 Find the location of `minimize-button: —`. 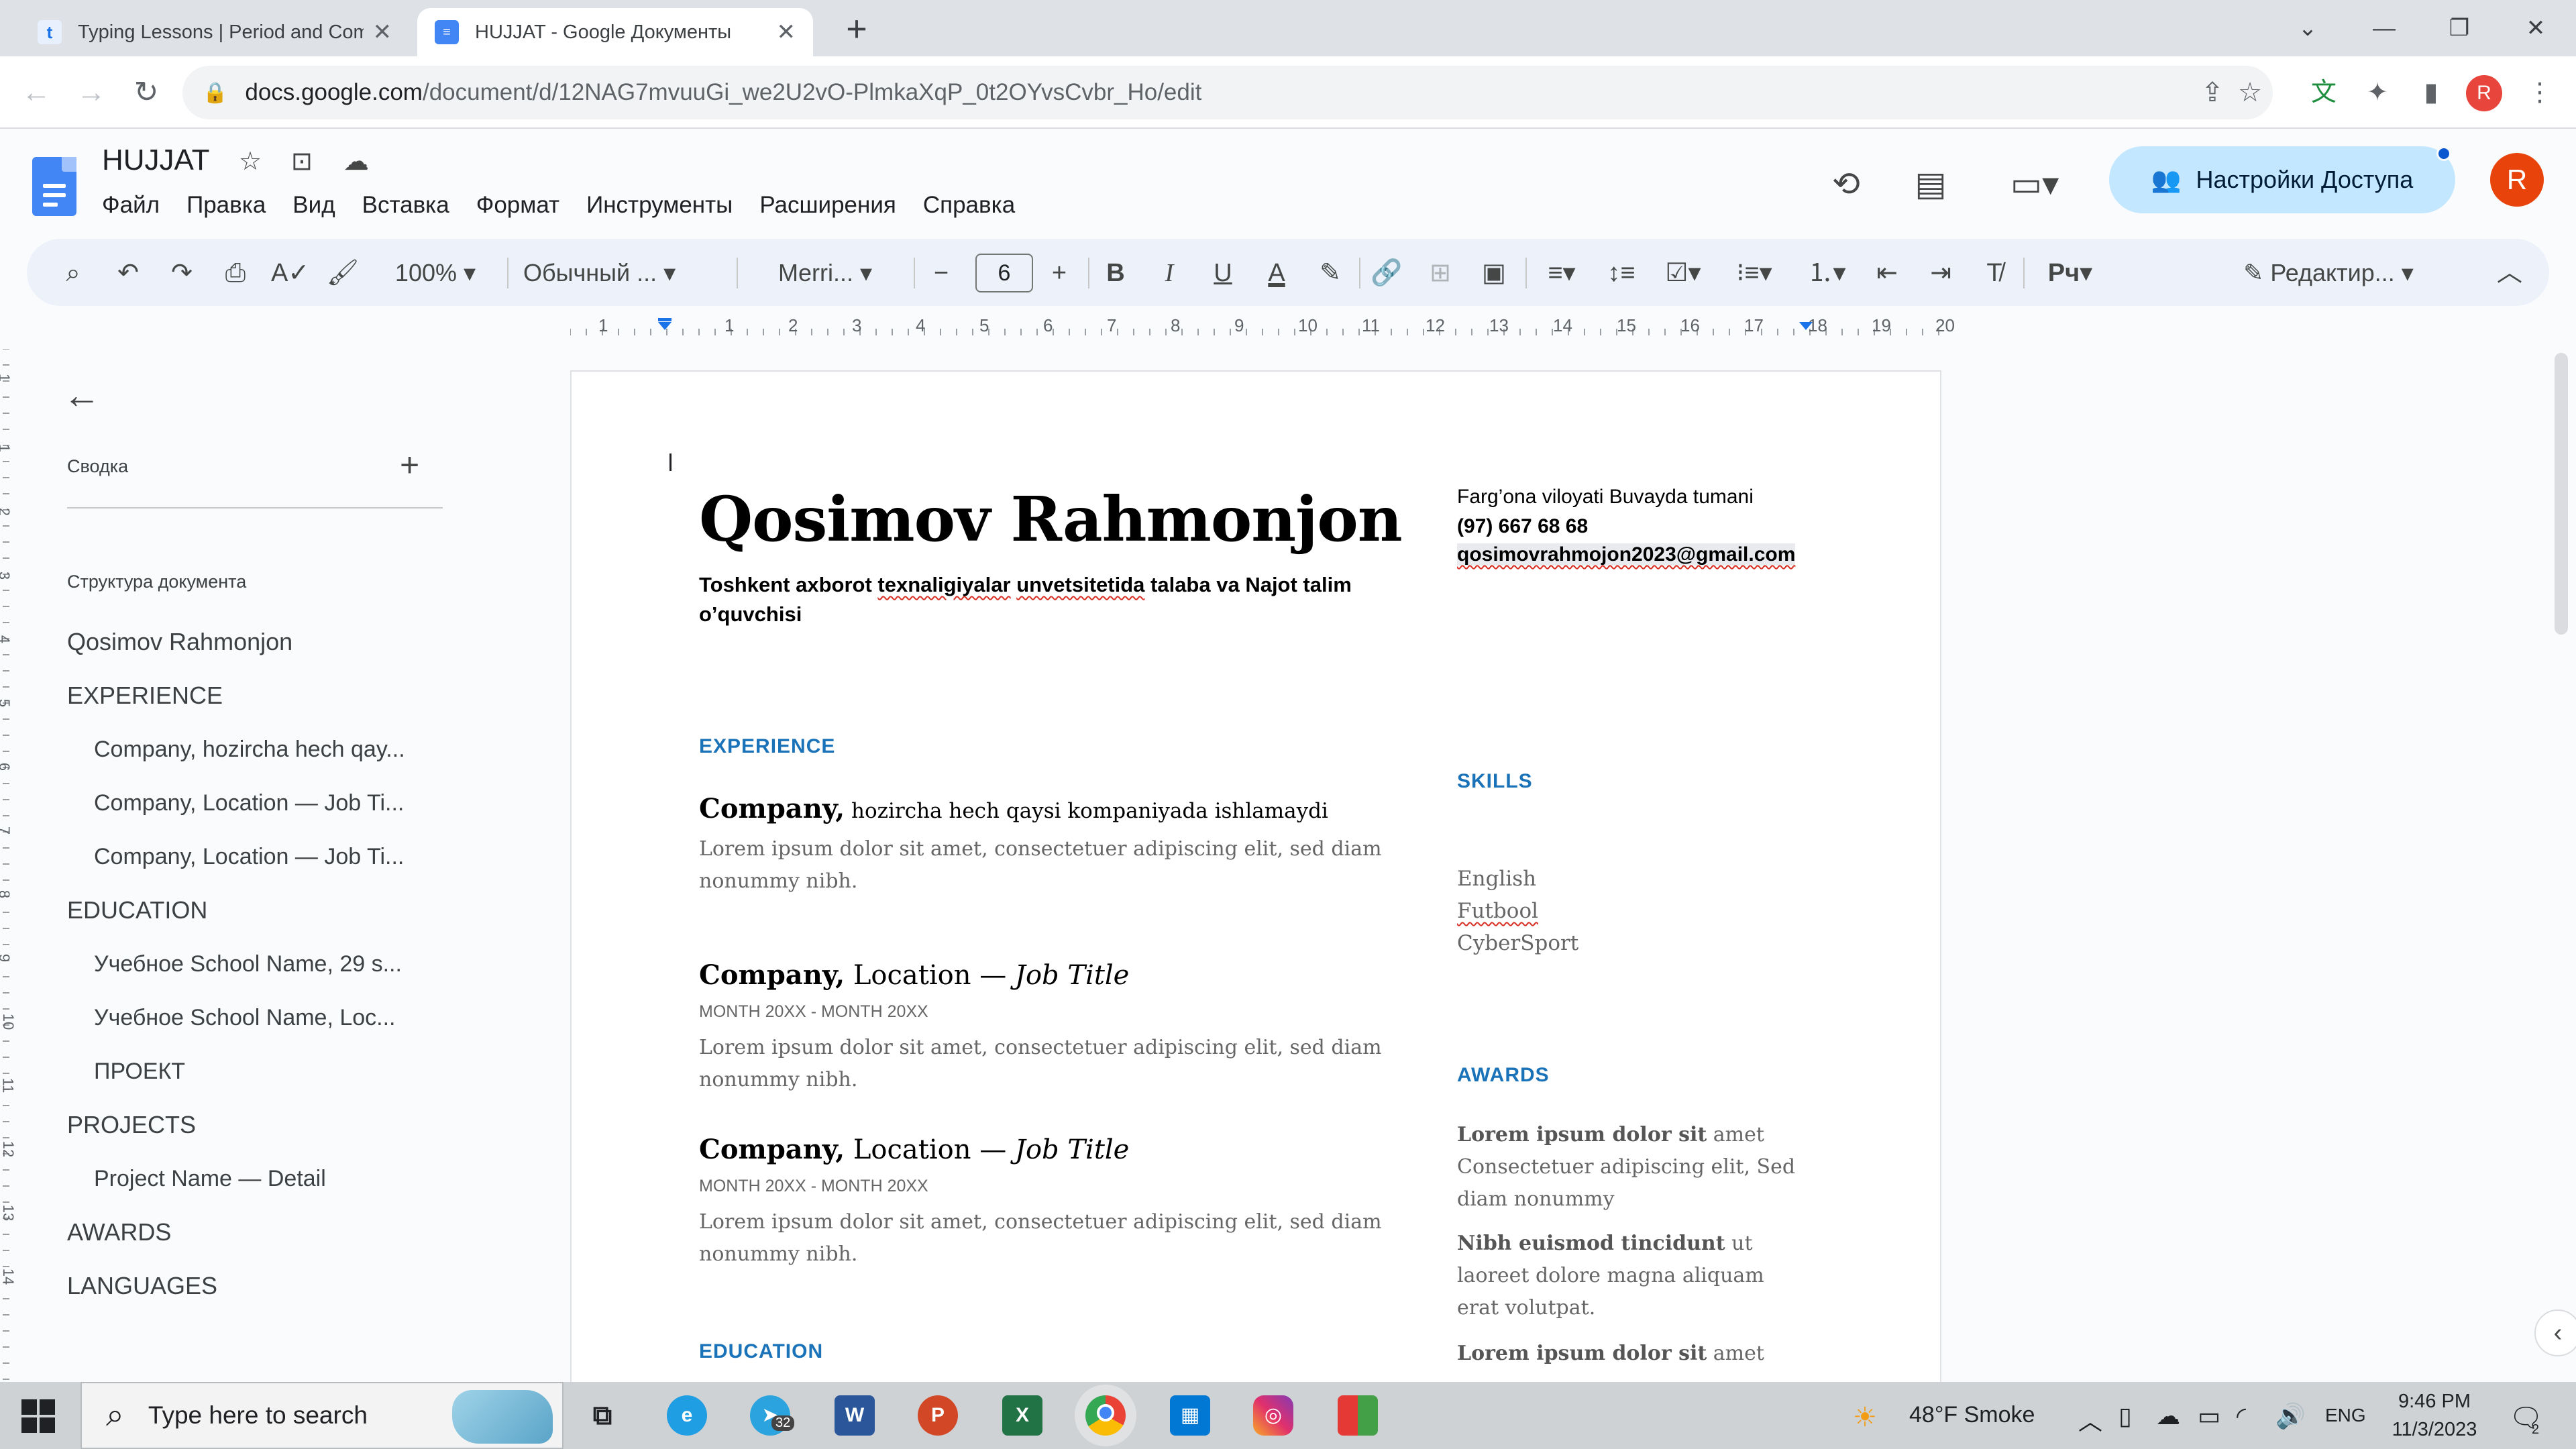

minimize-button: — is located at coordinates (2384, 28).